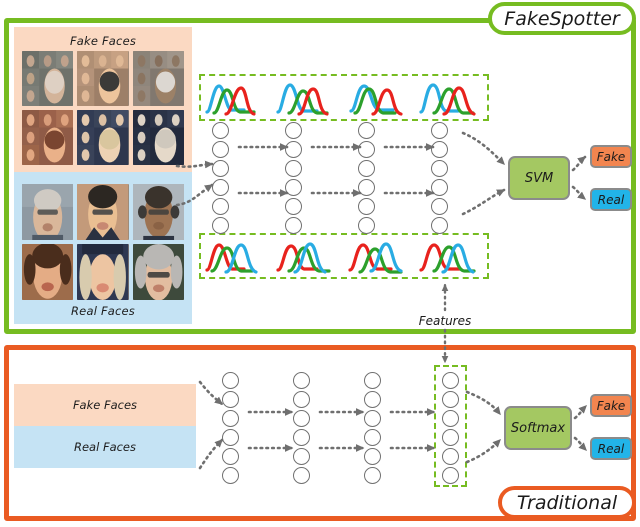 Image resolution: width=640 pixels, height=527 pixels. I want to click on softmax-classifier-box: Softmax, so click(538, 428).